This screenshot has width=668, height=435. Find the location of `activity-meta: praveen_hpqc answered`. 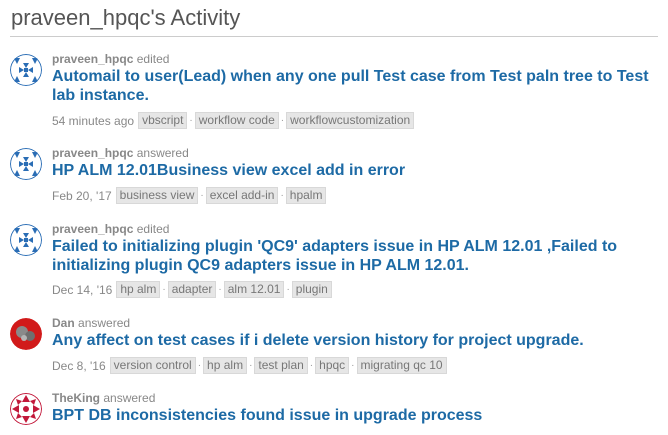

activity-meta: praveen_hpqc answered is located at coordinates (120, 153).